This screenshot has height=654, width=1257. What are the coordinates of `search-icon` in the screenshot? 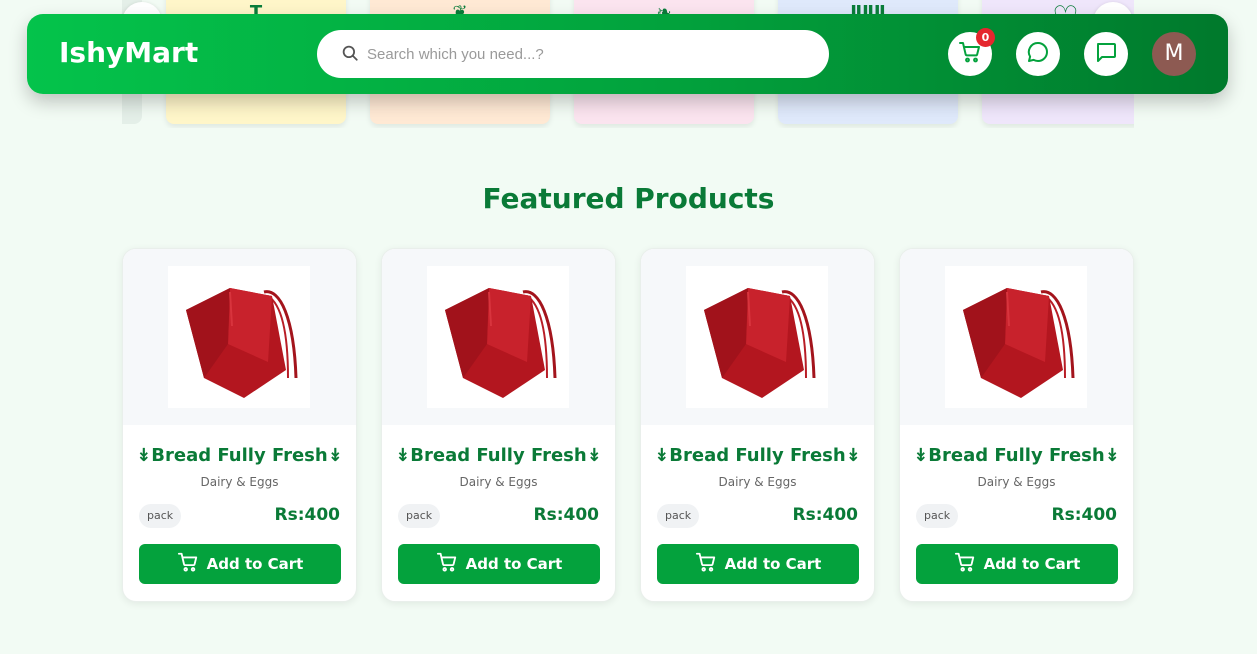 It's located at (350, 55).